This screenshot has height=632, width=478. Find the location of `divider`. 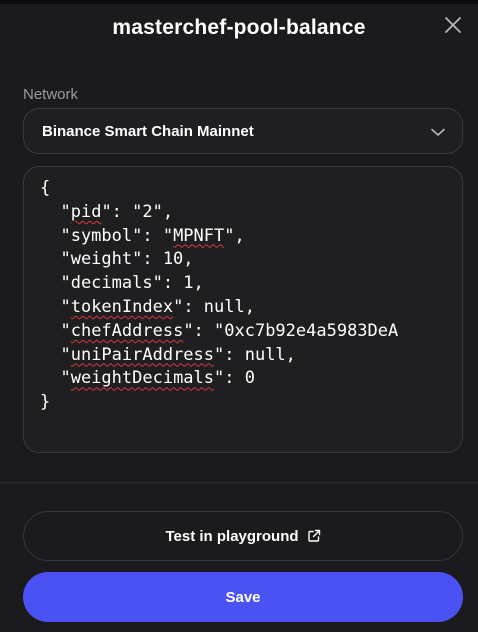

divider is located at coordinates (239, 482).